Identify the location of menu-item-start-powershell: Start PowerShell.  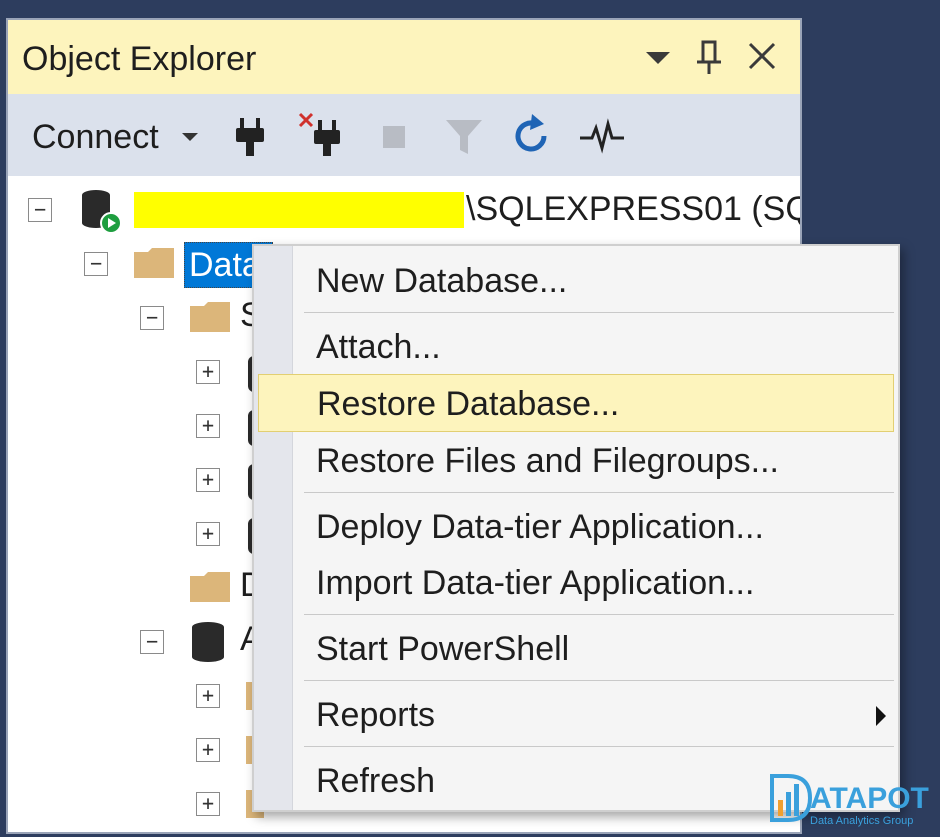
(576, 649).